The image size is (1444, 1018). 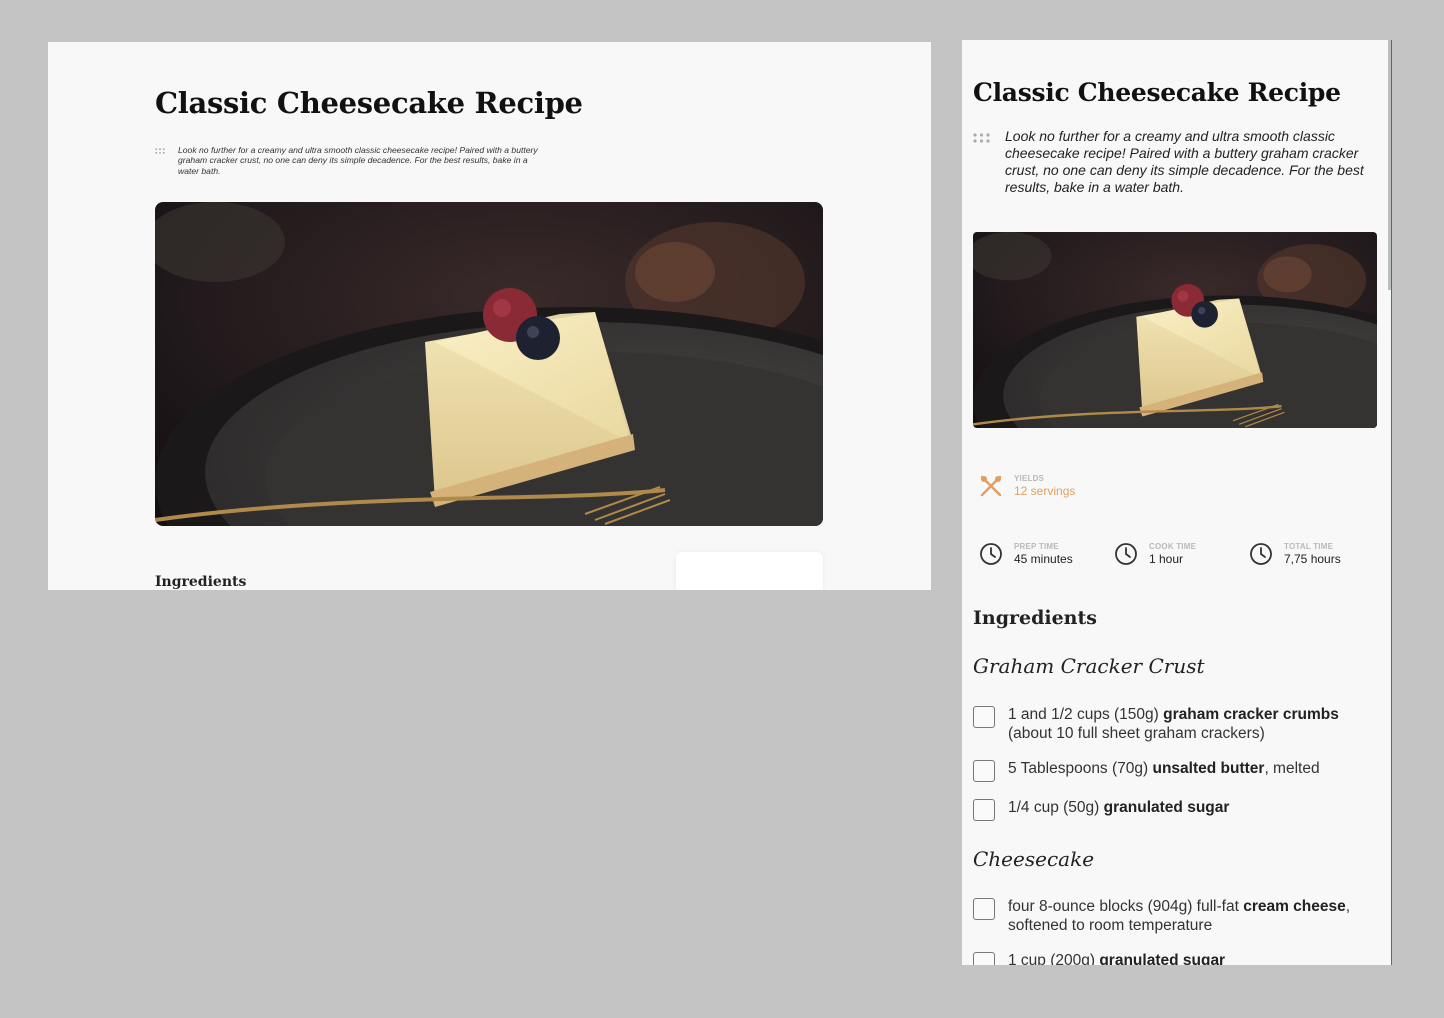 I want to click on cook-time-value: 1 hour, so click(x=1166, y=559).